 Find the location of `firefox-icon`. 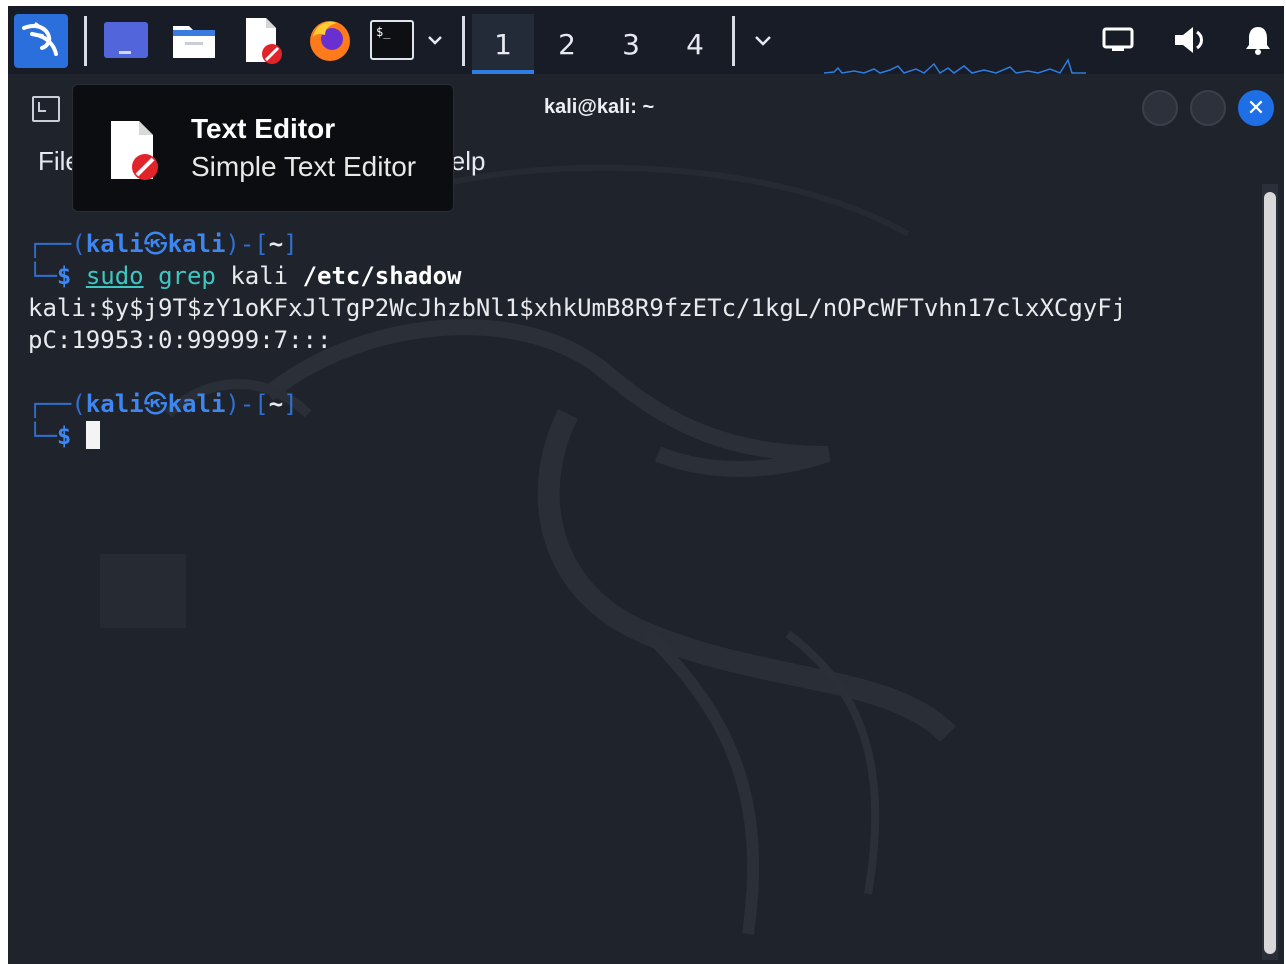

firefox-icon is located at coordinates (330, 41).